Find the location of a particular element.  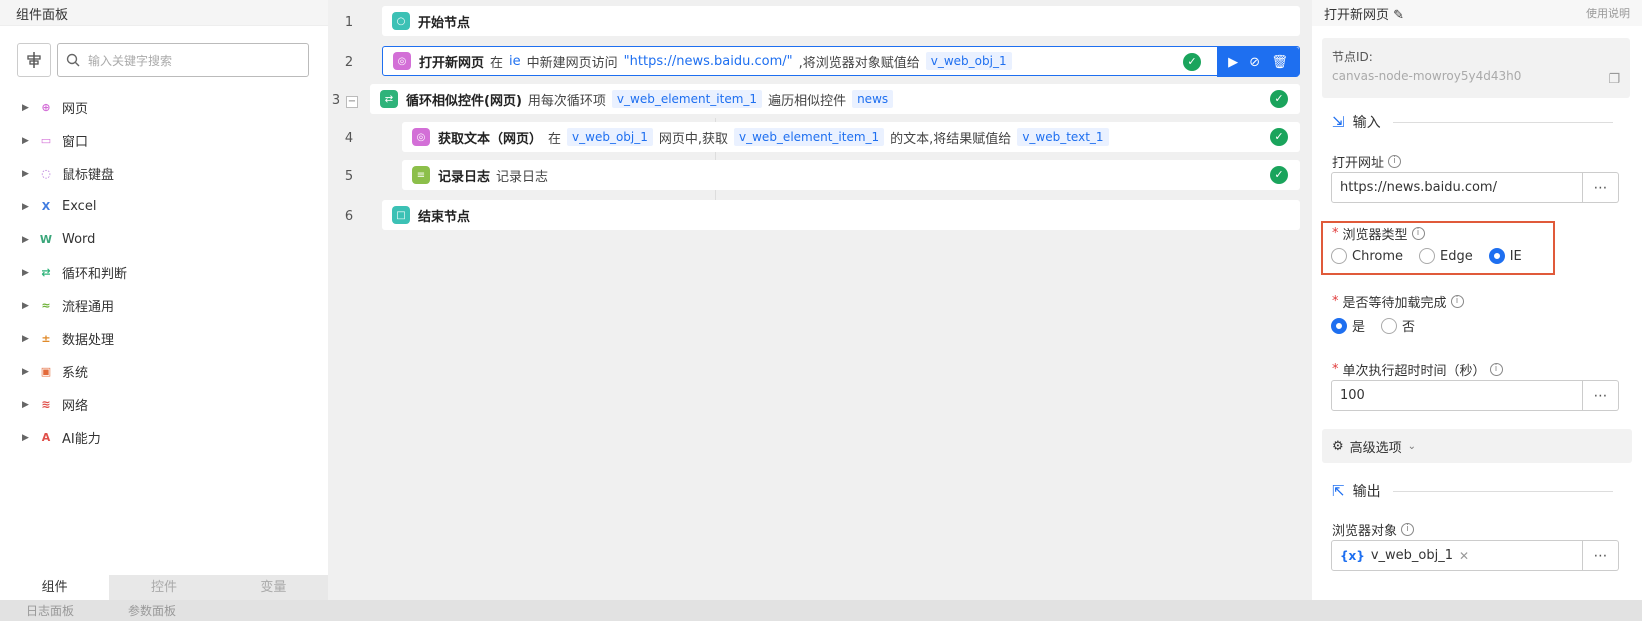

browser-type-radios: Chrome Edge IE is located at coordinates (1426, 256).